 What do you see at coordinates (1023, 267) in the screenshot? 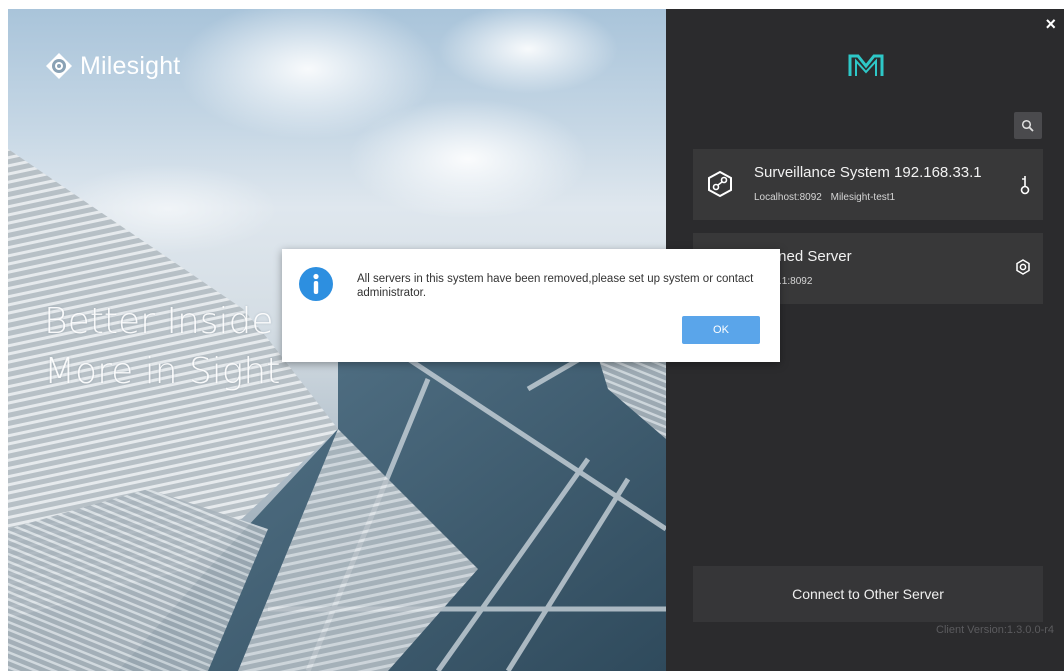
I see `gear-icon` at bounding box center [1023, 267].